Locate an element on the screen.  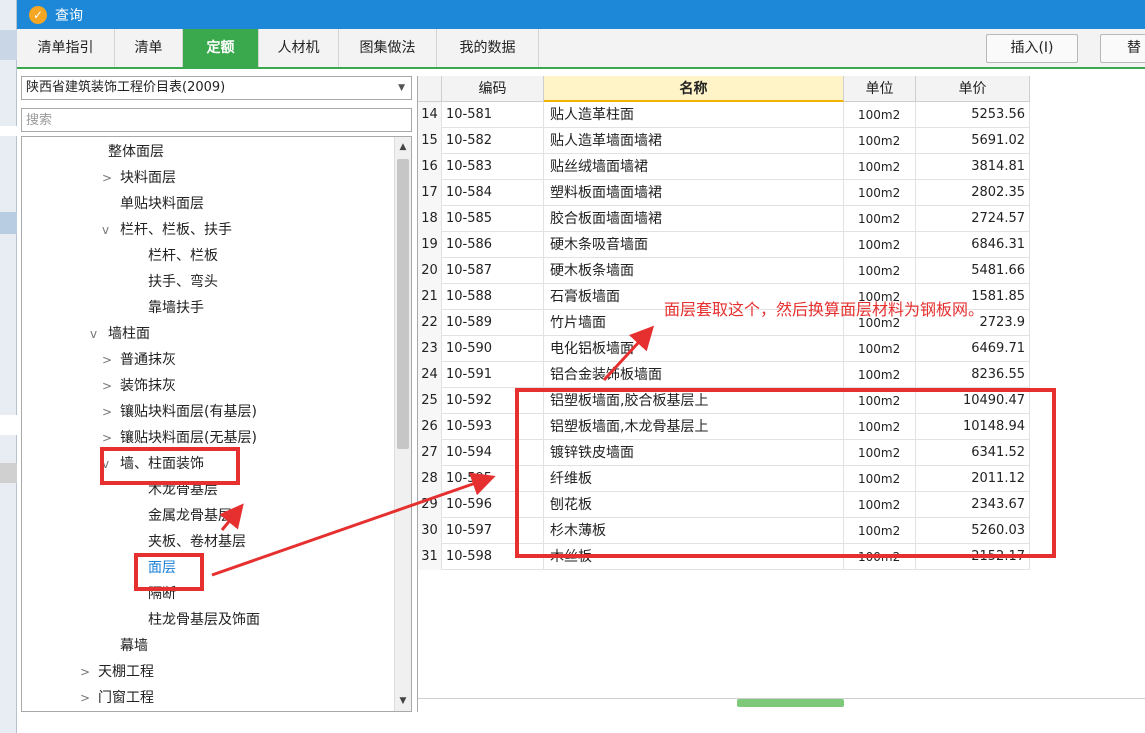
tree-node-label: 整体面层 is located at coordinates (136, 152).